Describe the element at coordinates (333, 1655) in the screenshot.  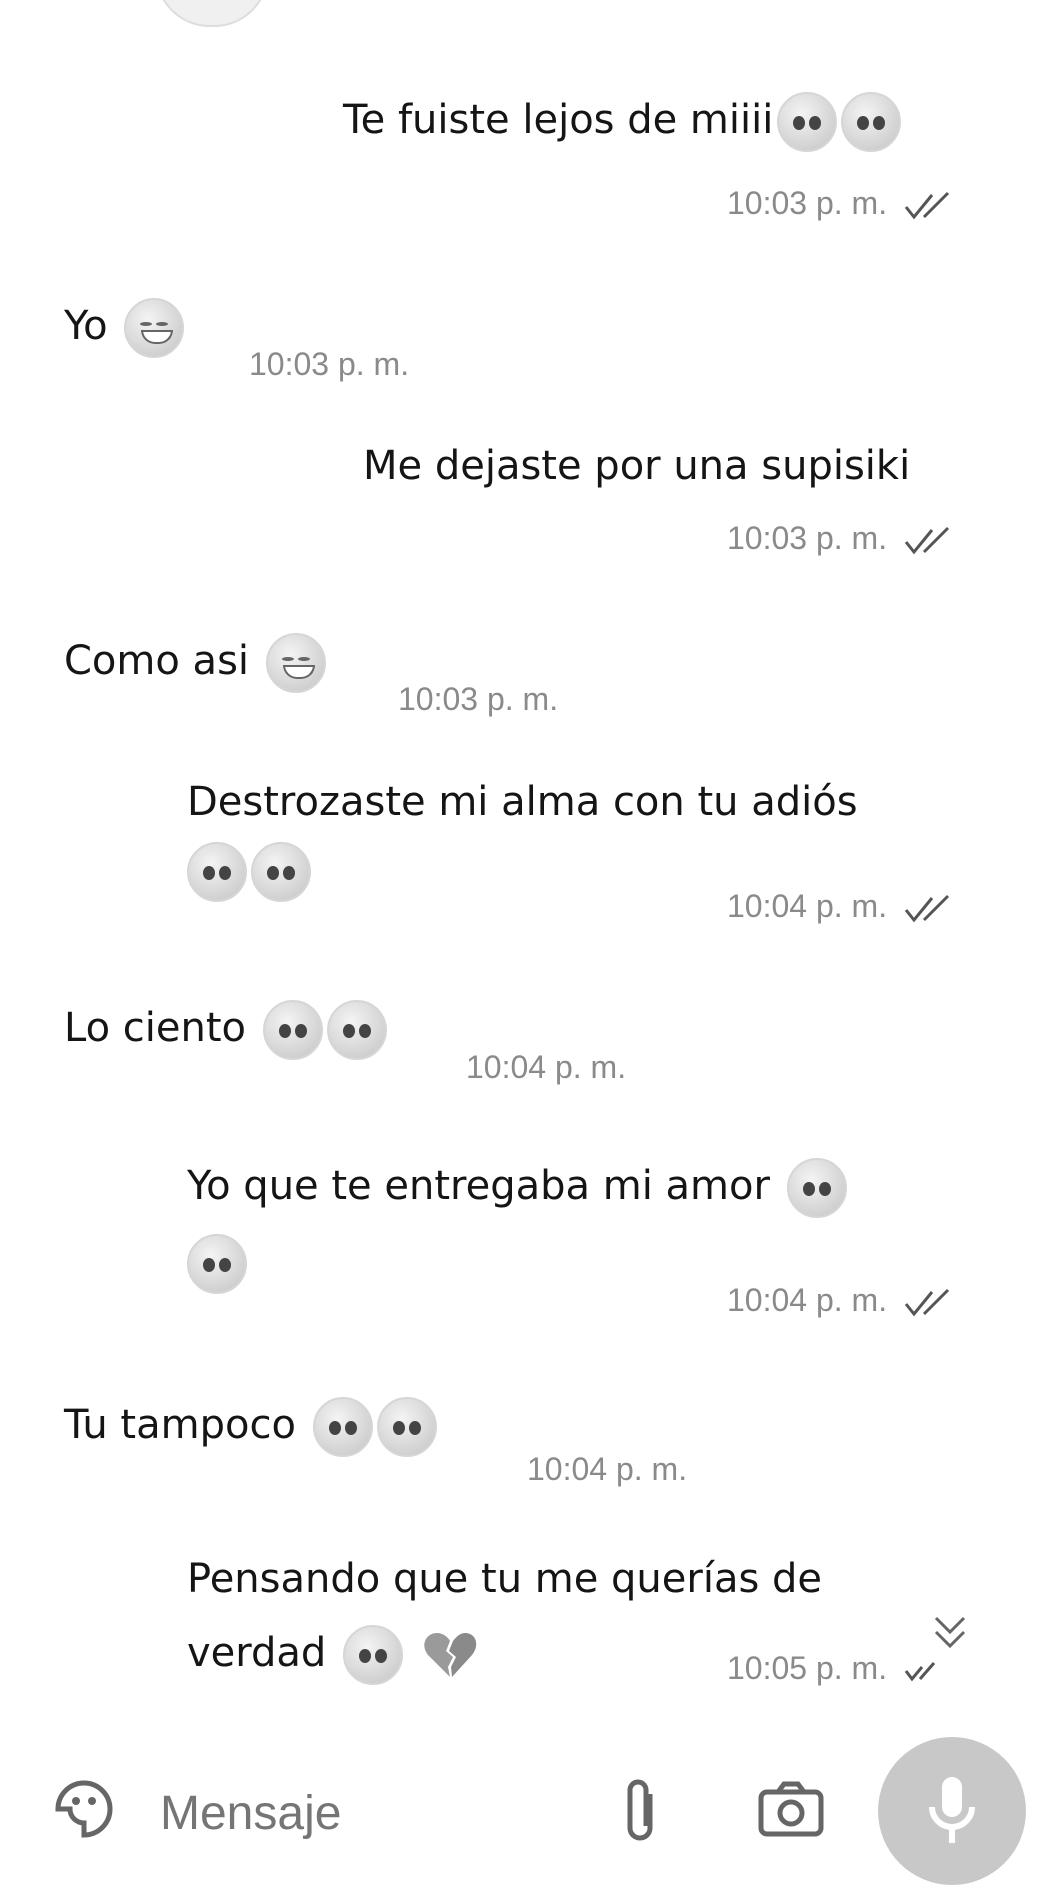
I see `message-out-5-line2: verdad` at that location.